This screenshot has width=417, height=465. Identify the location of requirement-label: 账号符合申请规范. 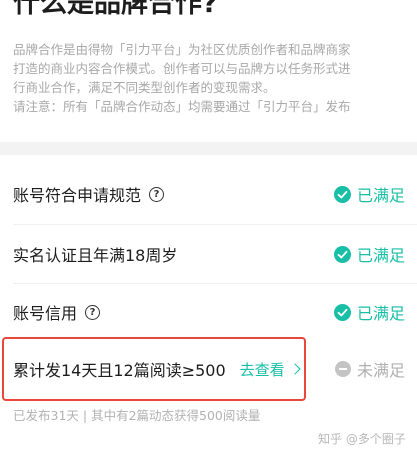
(77, 195).